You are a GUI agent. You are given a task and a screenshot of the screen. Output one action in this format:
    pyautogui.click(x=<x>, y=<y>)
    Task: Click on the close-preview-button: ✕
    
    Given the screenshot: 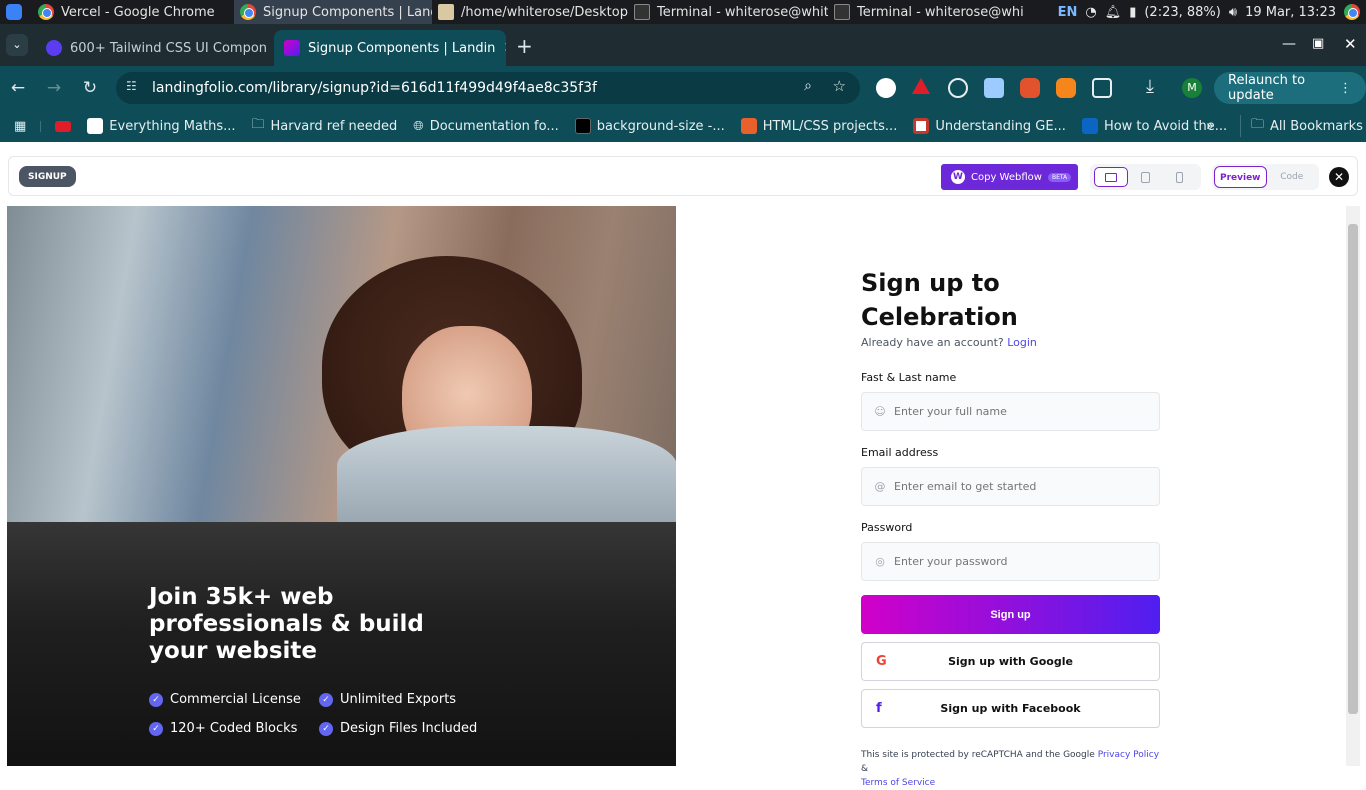 What is the action you would take?
    pyautogui.click(x=1339, y=177)
    